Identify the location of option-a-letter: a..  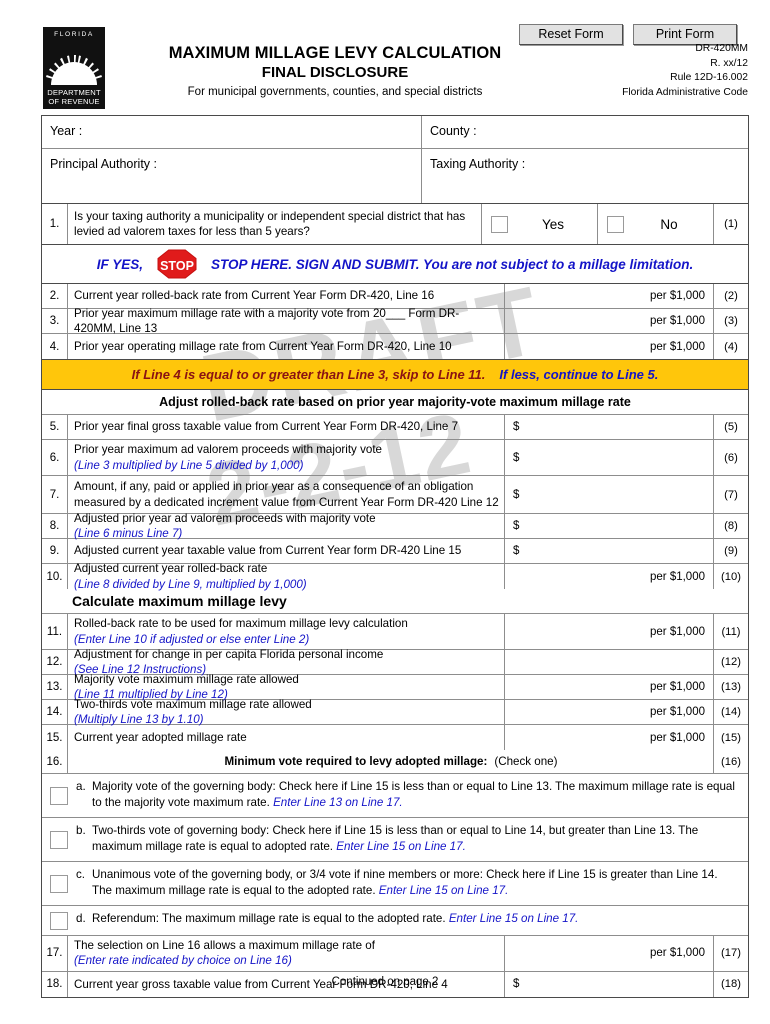
(81, 786).